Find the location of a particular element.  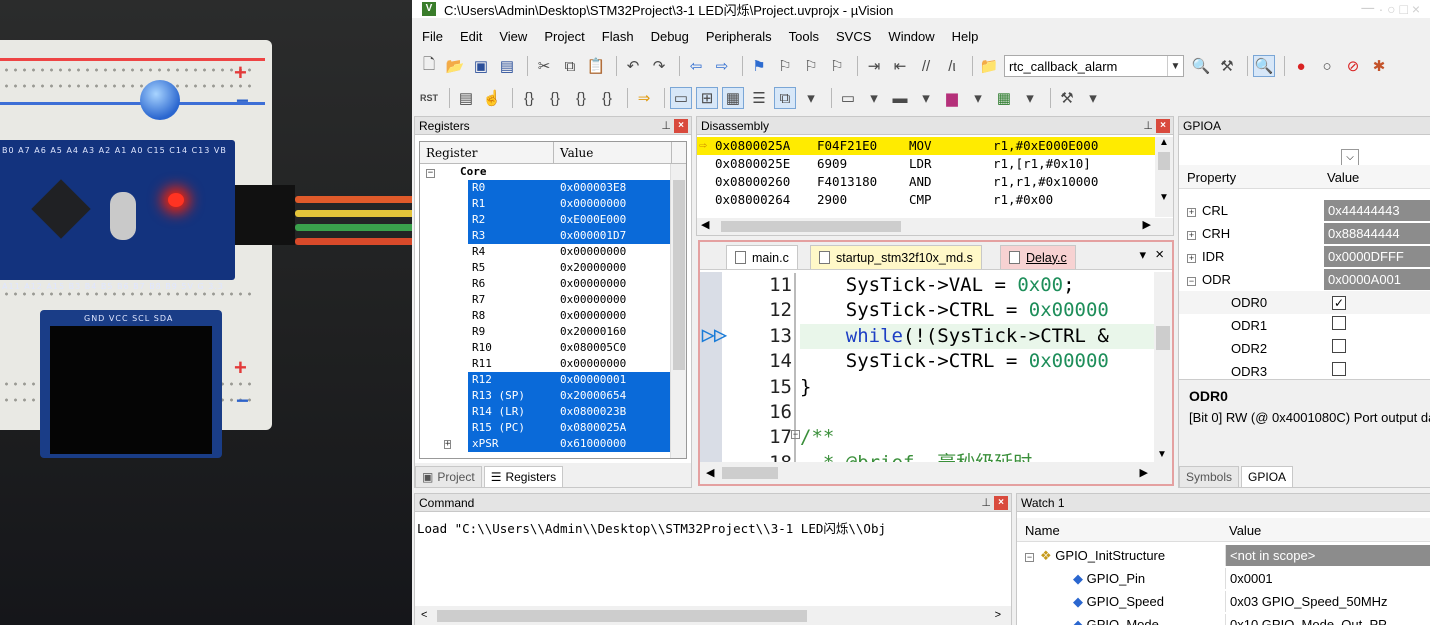

disassembly-window-icon: ⊞ is located at coordinates (707, 98).